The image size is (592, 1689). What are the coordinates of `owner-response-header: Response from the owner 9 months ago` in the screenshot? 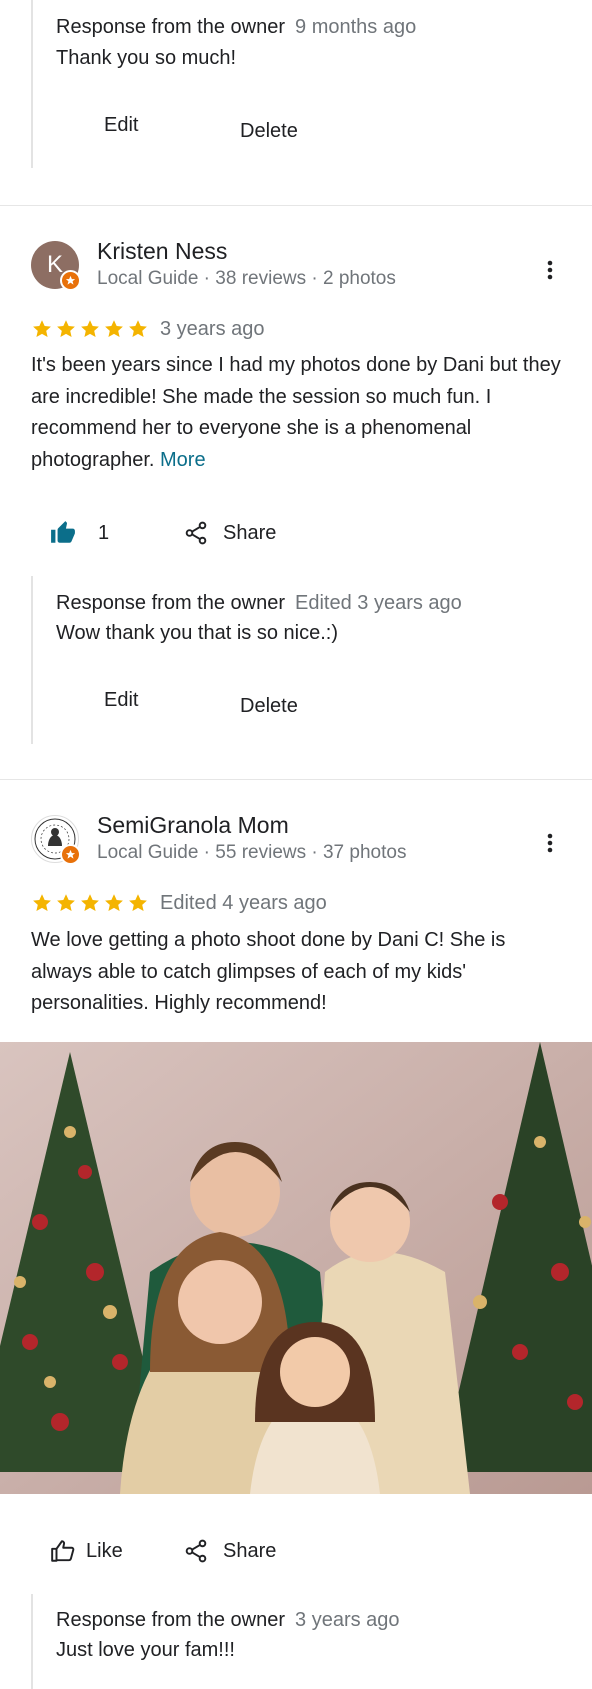 It's located at (236, 27).